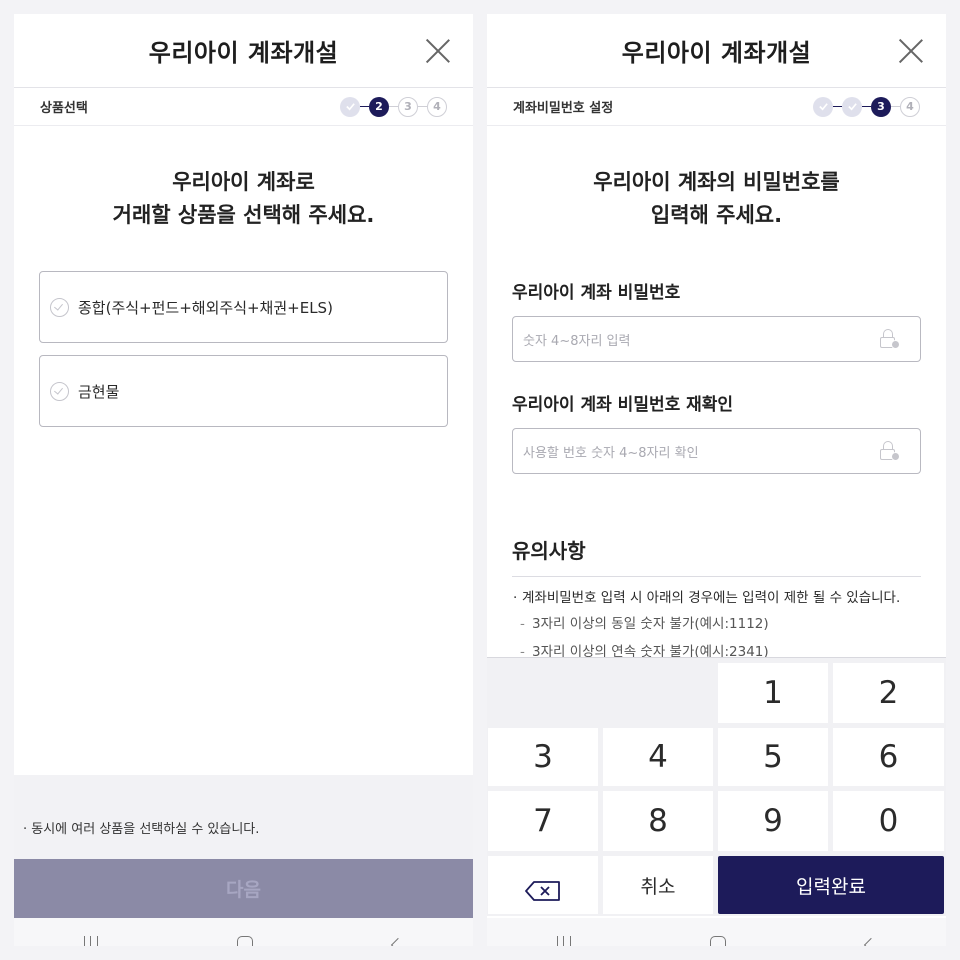 The width and height of the screenshot is (960, 960). I want to click on password-placeholder: 숫자 4~8자리 입력, so click(577, 341).